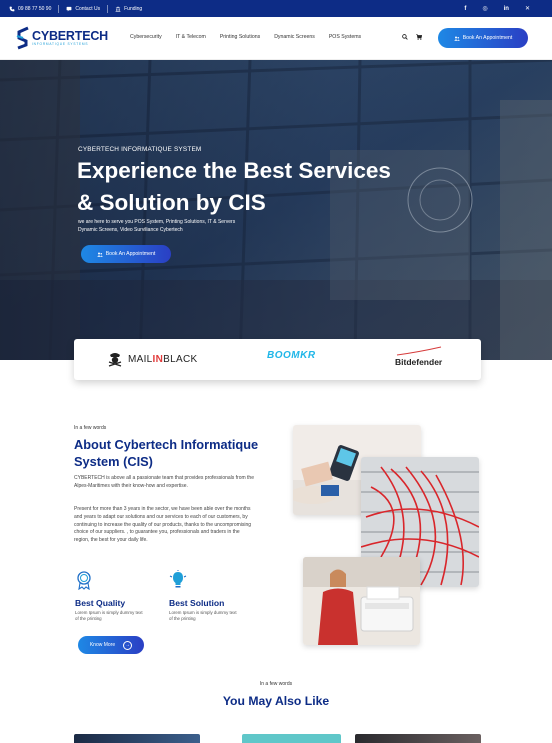  I want to click on mailinblack-part2: IN, so click(158, 359).